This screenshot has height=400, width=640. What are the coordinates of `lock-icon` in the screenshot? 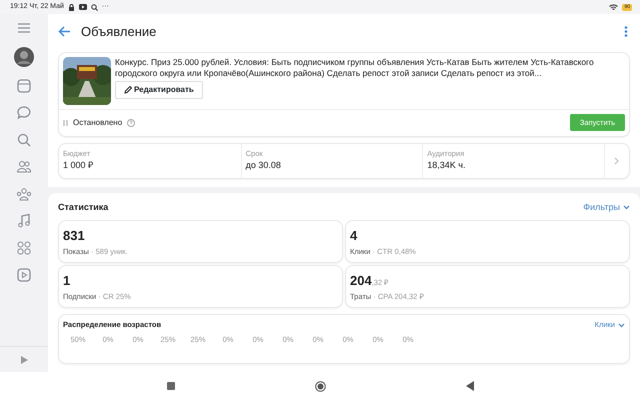 It's located at (71, 7).